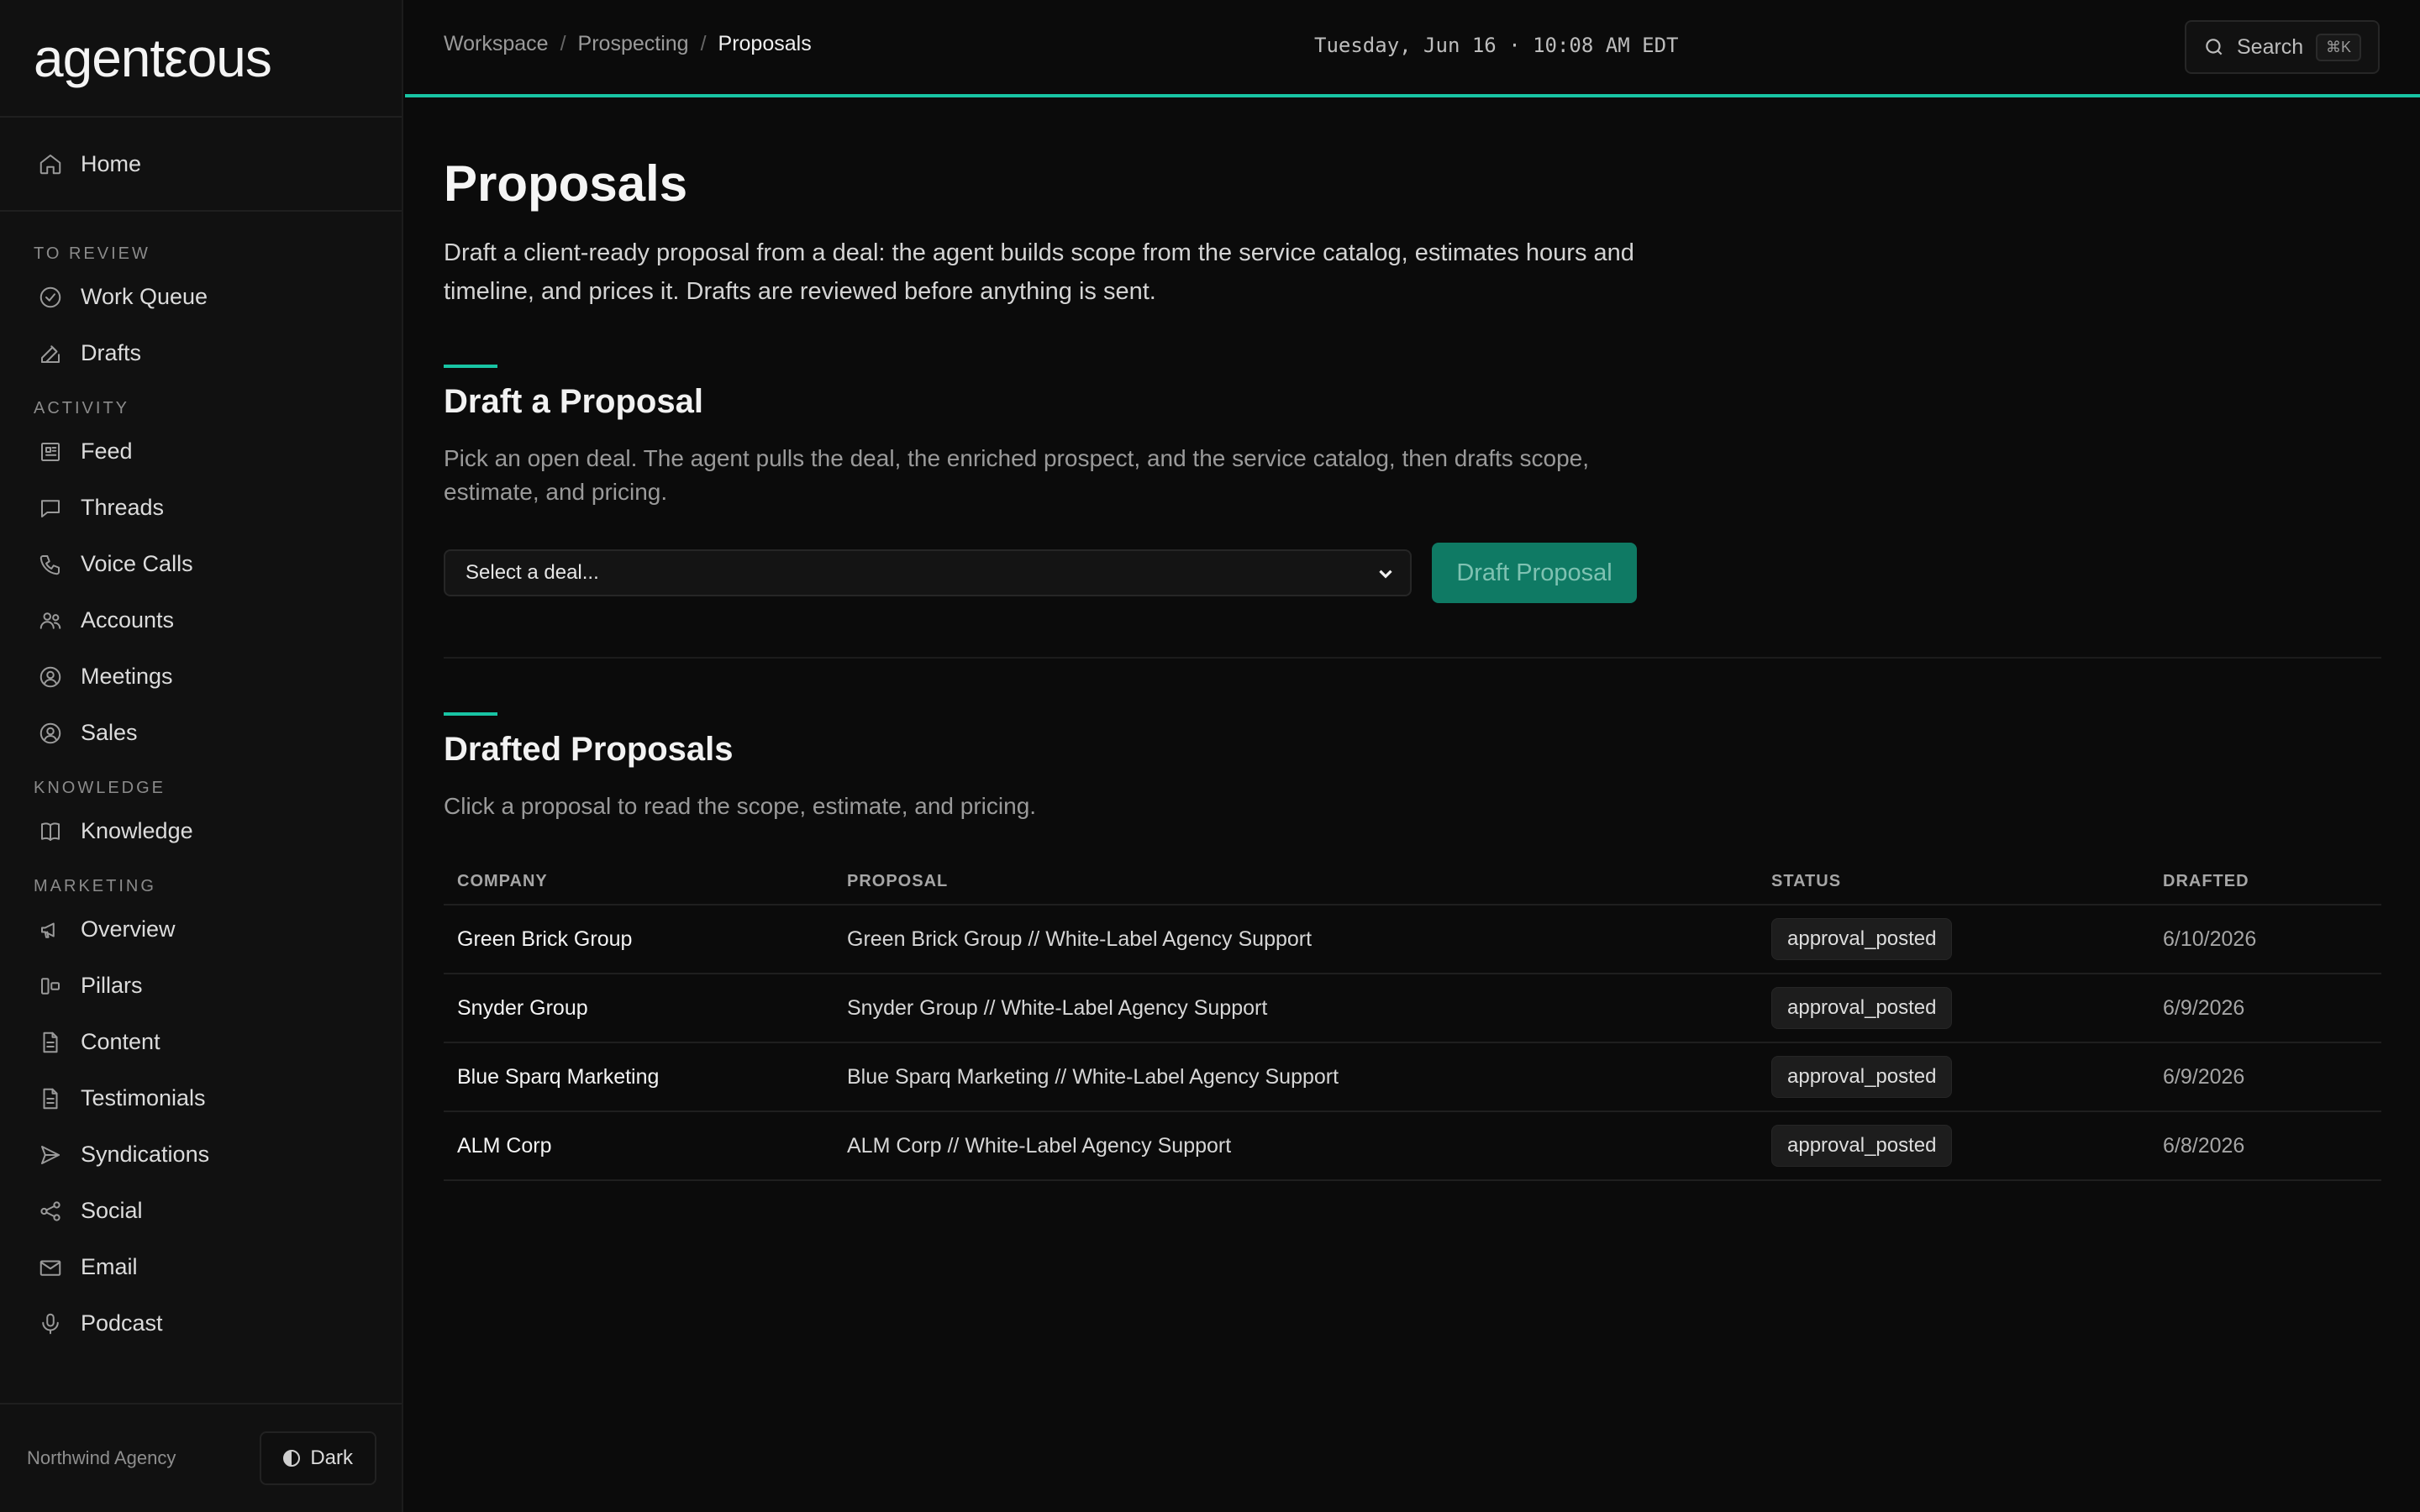  What do you see at coordinates (1967, 881) in the screenshot?
I see `column-header-status: STATUS` at bounding box center [1967, 881].